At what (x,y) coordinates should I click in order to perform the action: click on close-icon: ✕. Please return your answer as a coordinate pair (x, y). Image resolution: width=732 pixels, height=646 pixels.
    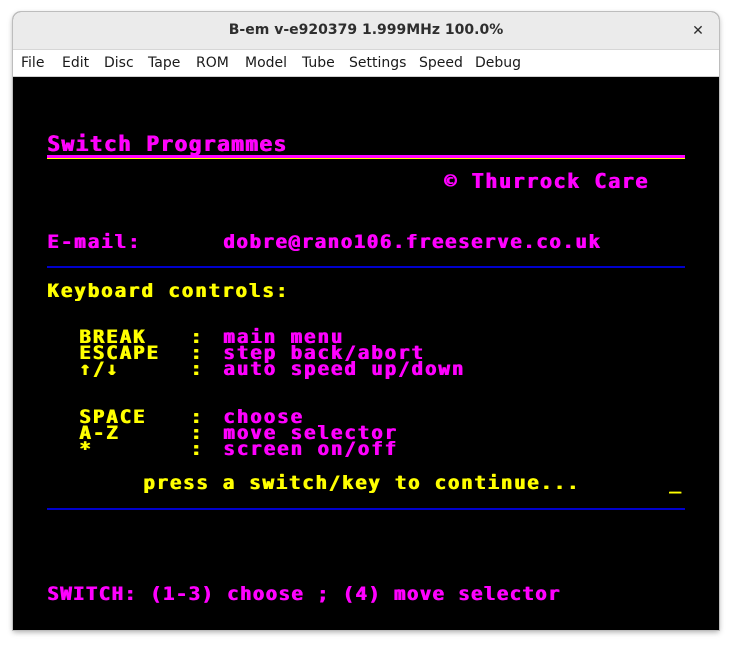
    Looking at the image, I should click on (698, 31).